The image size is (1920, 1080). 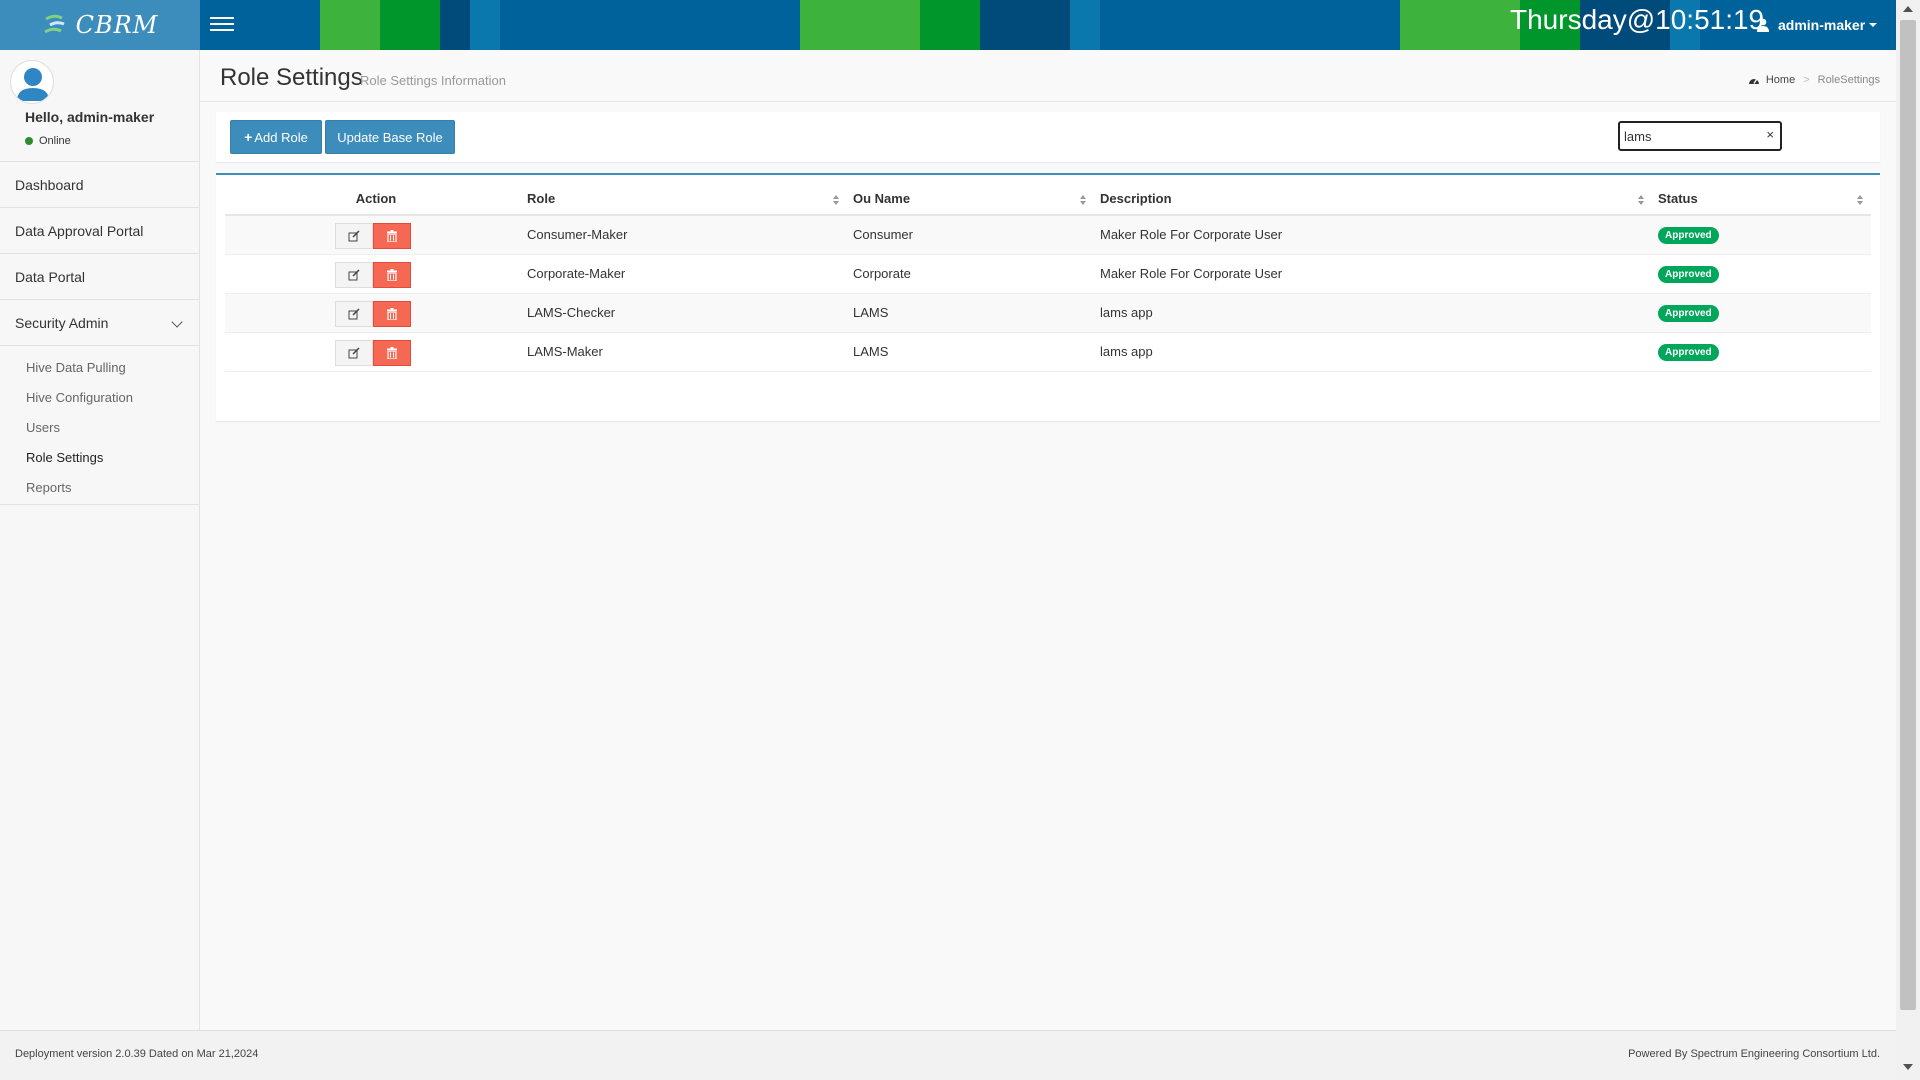 What do you see at coordinates (1873, 25) in the screenshot?
I see `caret-down-icon` at bounding box center [1873, 25].